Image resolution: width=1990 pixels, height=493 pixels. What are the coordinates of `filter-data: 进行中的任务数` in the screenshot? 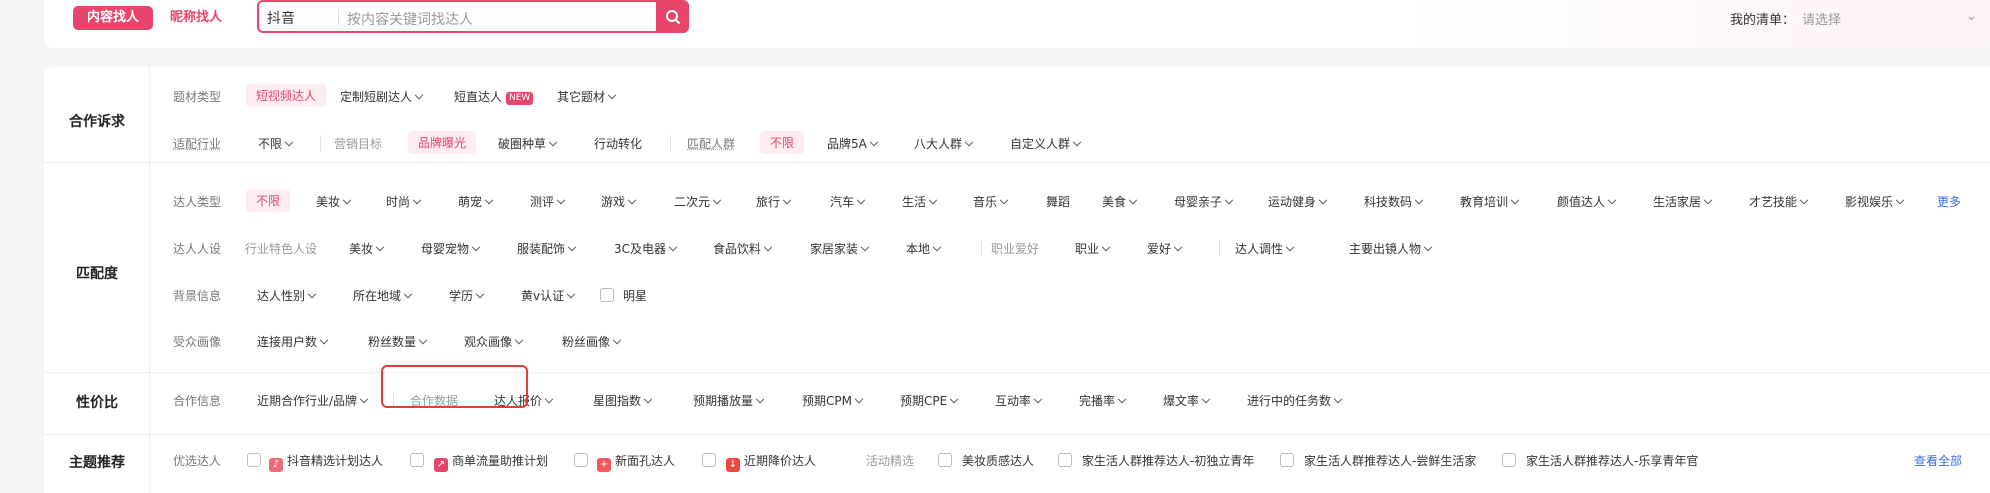 It's located at (1295, 400).